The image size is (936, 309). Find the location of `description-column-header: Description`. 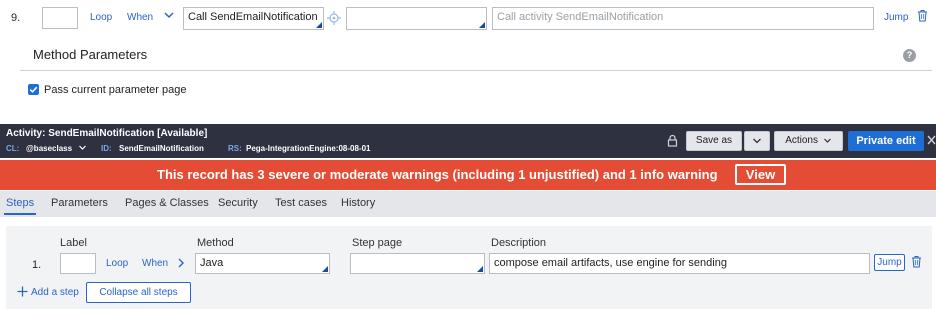

description-column-header: Description is located at coordinates (519, 243).